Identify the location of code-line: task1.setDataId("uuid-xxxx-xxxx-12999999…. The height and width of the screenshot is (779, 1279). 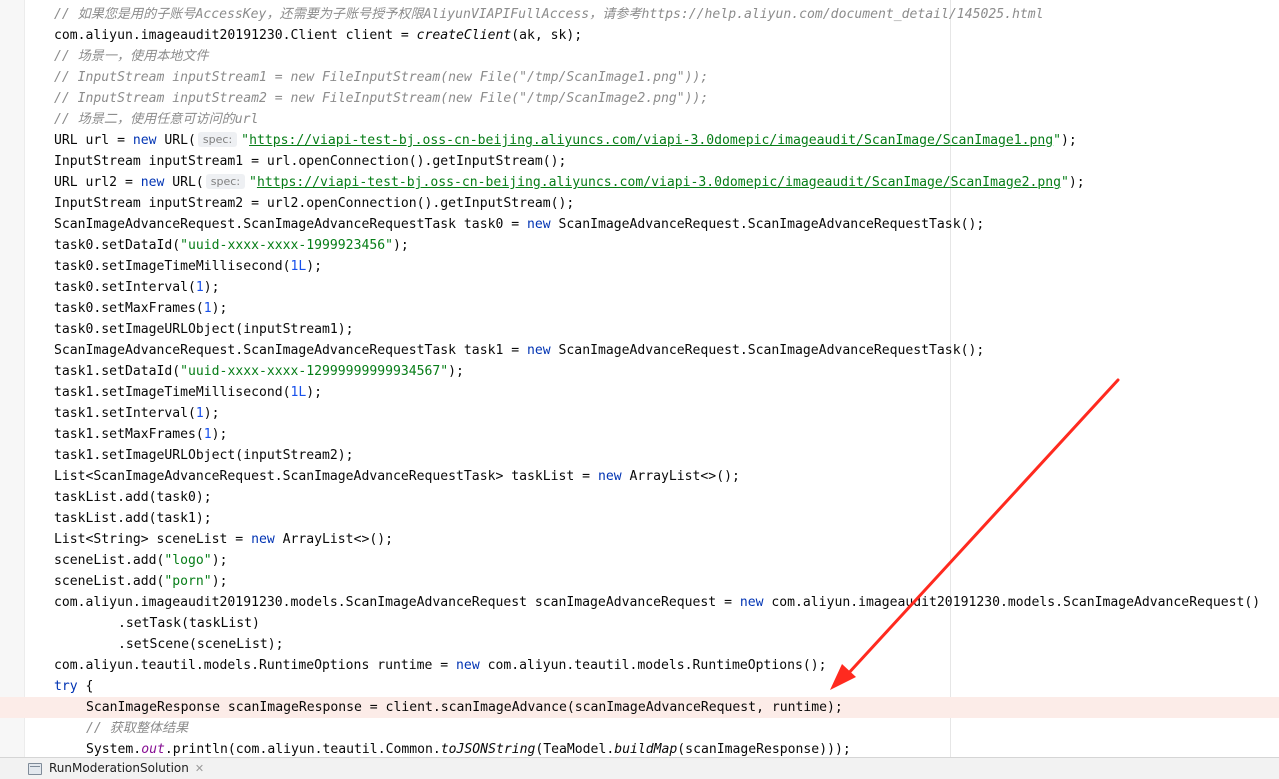
(639, 371).